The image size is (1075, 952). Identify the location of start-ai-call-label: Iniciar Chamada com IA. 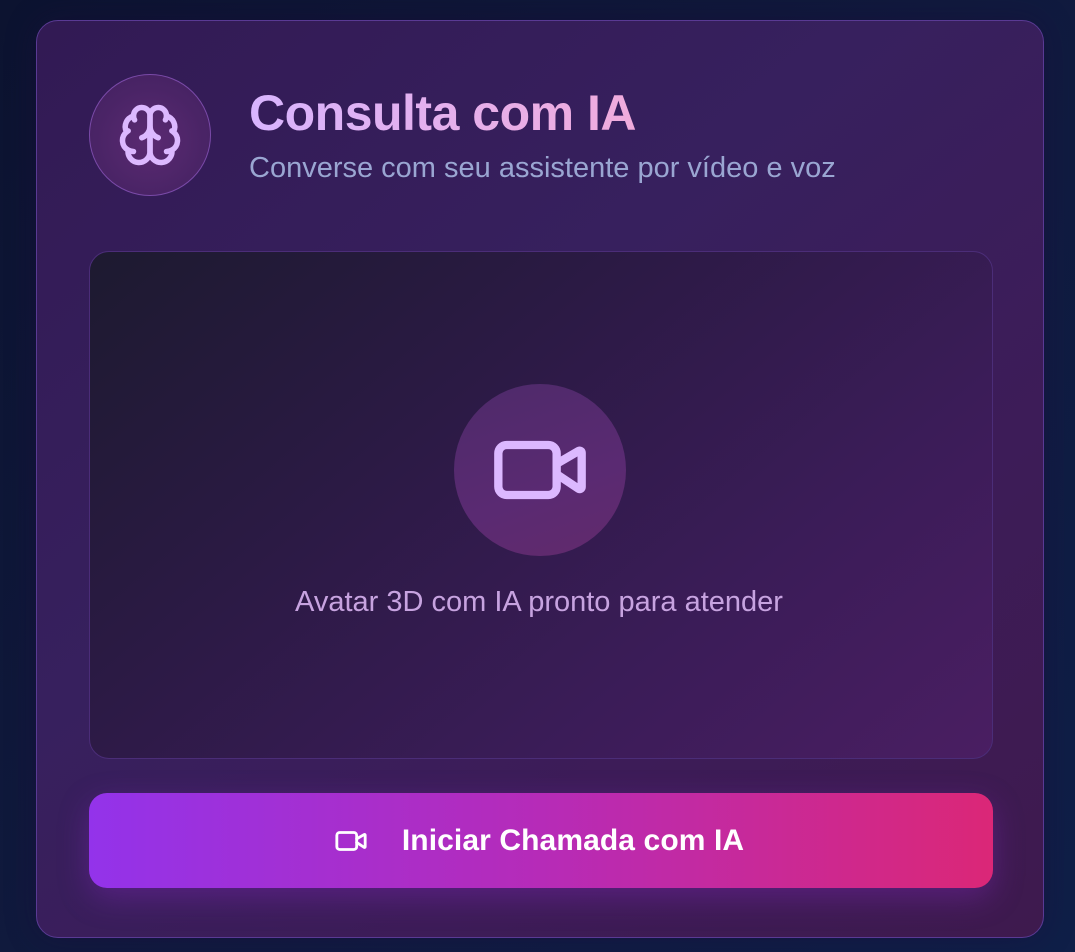
(573, 840).